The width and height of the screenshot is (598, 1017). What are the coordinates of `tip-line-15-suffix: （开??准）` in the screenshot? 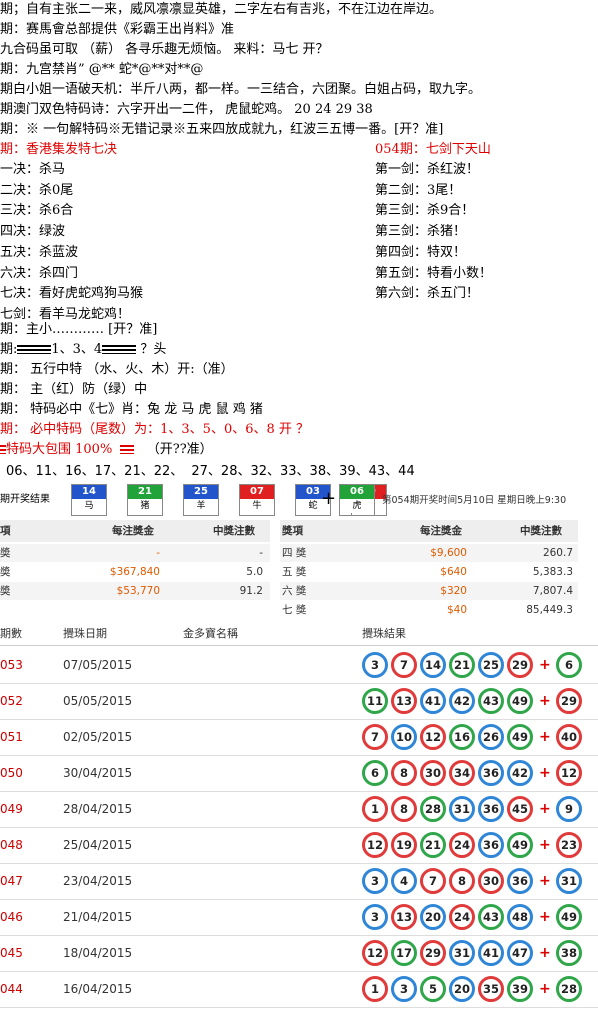 It's located at (179, 449).